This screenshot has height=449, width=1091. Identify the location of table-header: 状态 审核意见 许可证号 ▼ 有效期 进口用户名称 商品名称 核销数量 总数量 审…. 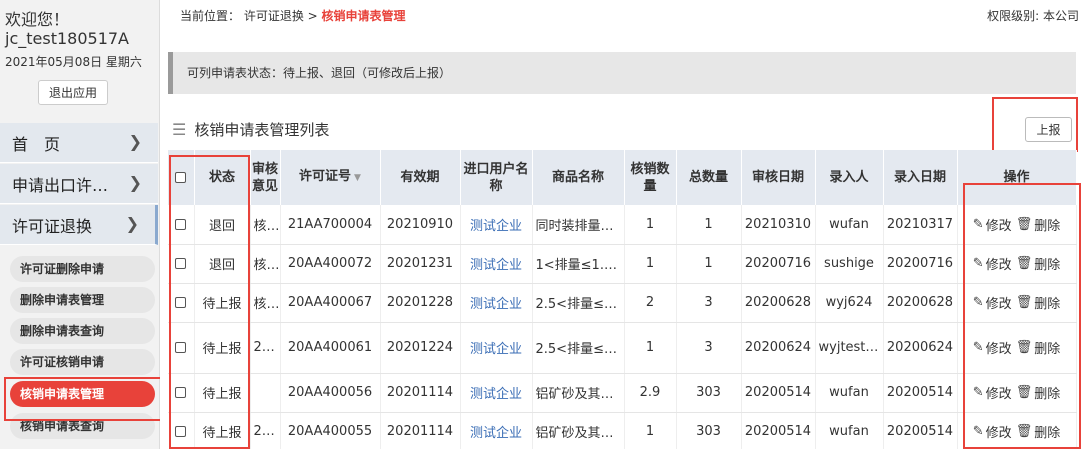
(622, 177).